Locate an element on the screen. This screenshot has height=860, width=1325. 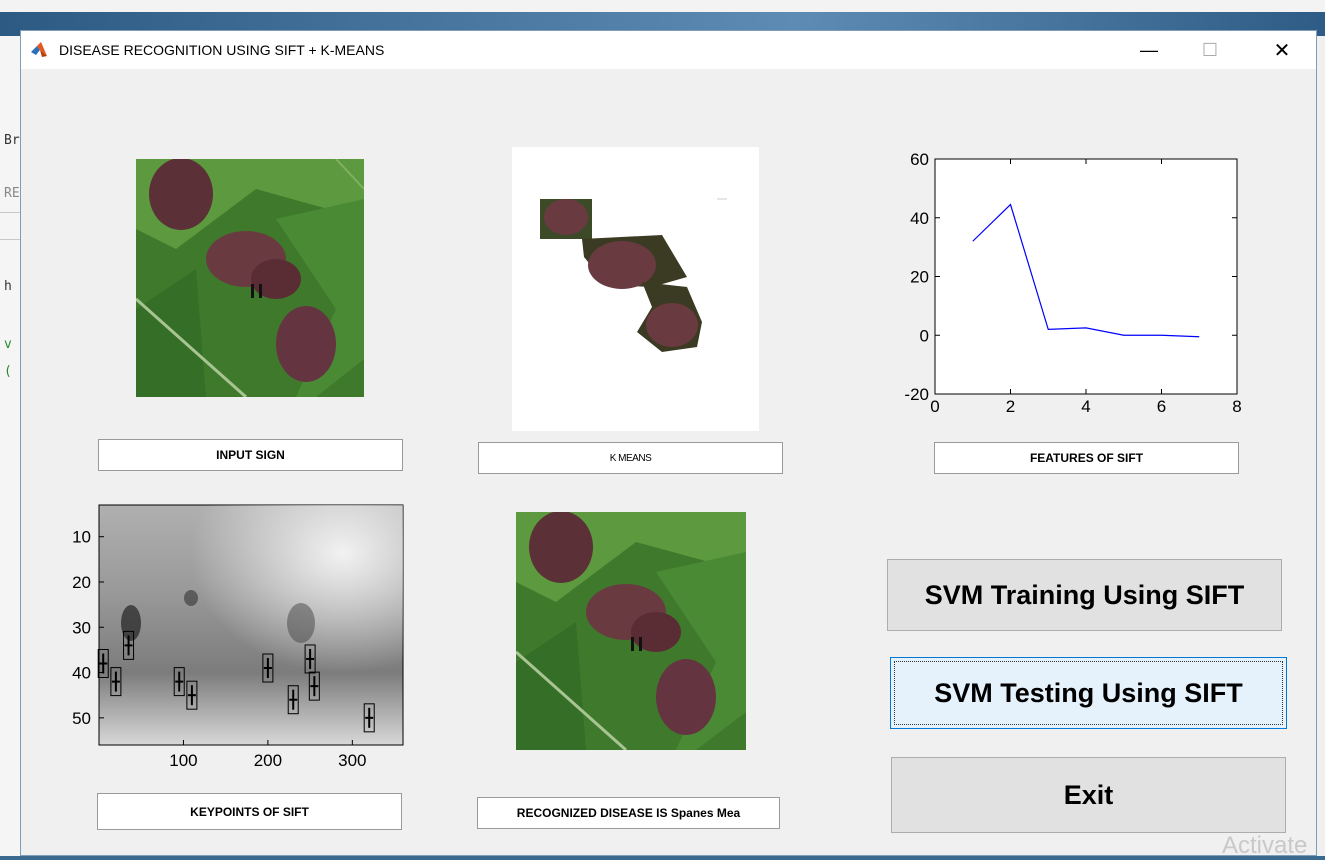
x-tick-label: 300 is located at coordinates (352, 760).